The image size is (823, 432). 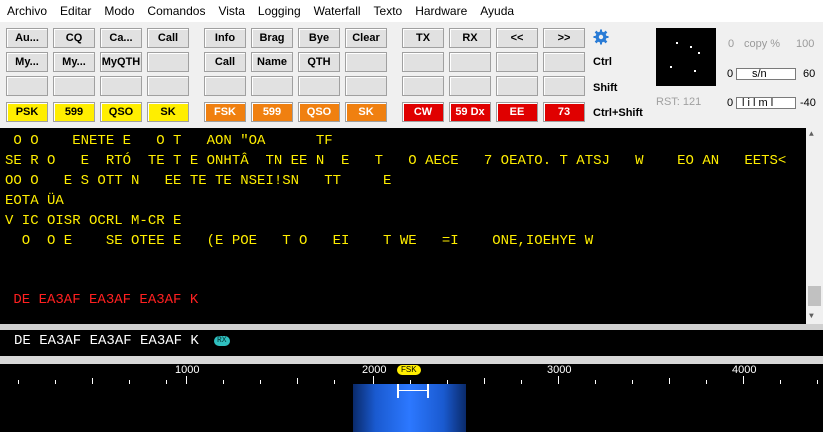 I want to click on tx-button: TX, so click(x=423, y=38).